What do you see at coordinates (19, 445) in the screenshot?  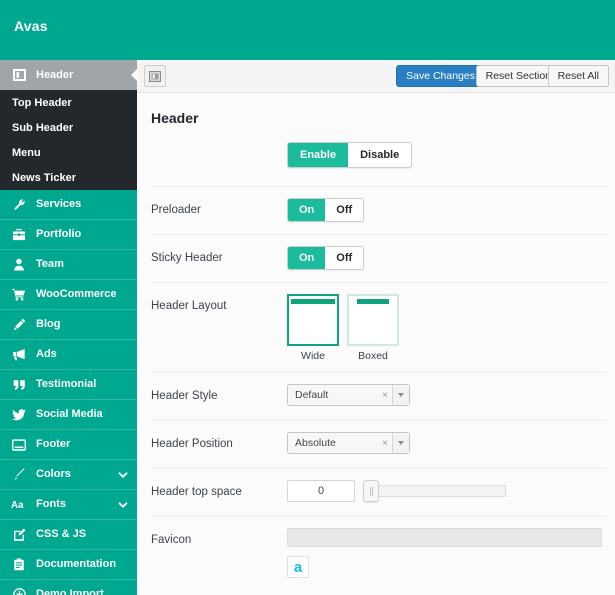 I see `window-icon` at bounding box center [19, 445].